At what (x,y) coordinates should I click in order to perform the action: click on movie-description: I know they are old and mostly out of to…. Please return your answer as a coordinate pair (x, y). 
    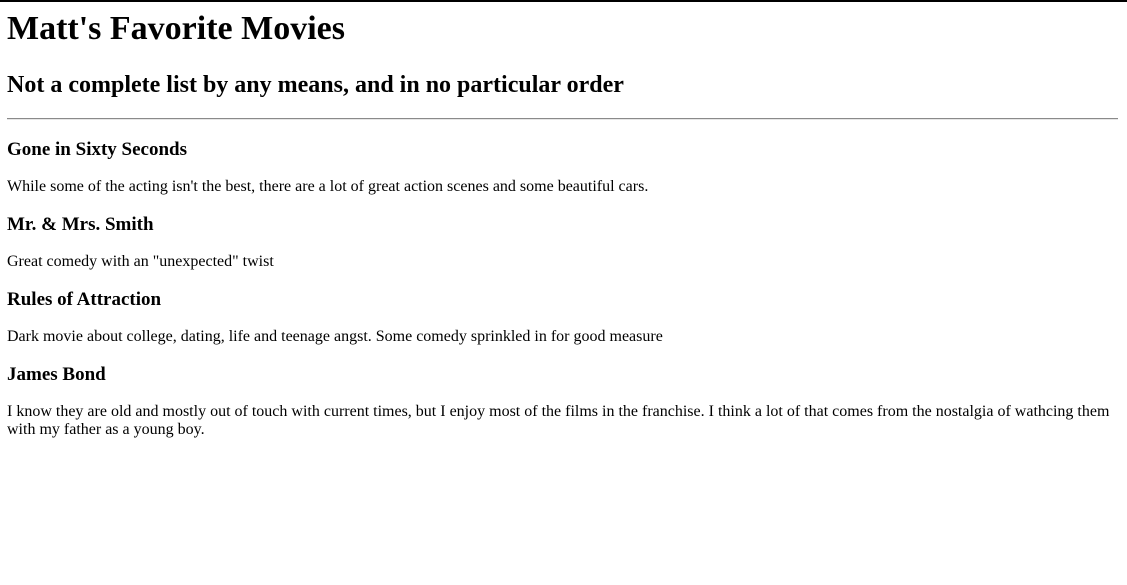
    Looking at the image, I should click on (558, 420).